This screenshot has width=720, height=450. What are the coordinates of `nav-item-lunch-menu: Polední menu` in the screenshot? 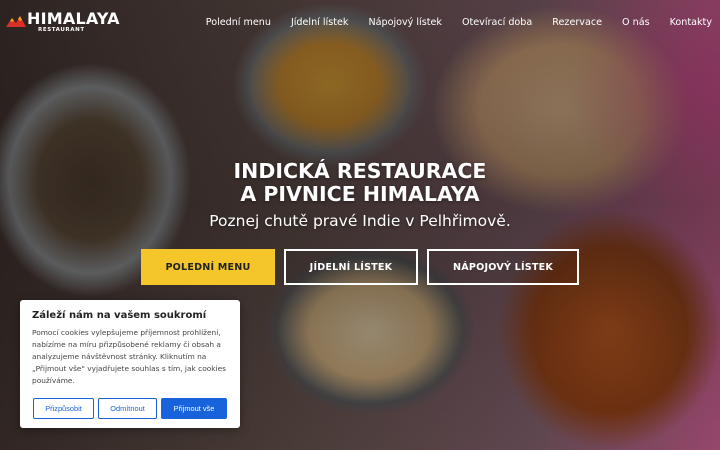 It's located at (238, 22).